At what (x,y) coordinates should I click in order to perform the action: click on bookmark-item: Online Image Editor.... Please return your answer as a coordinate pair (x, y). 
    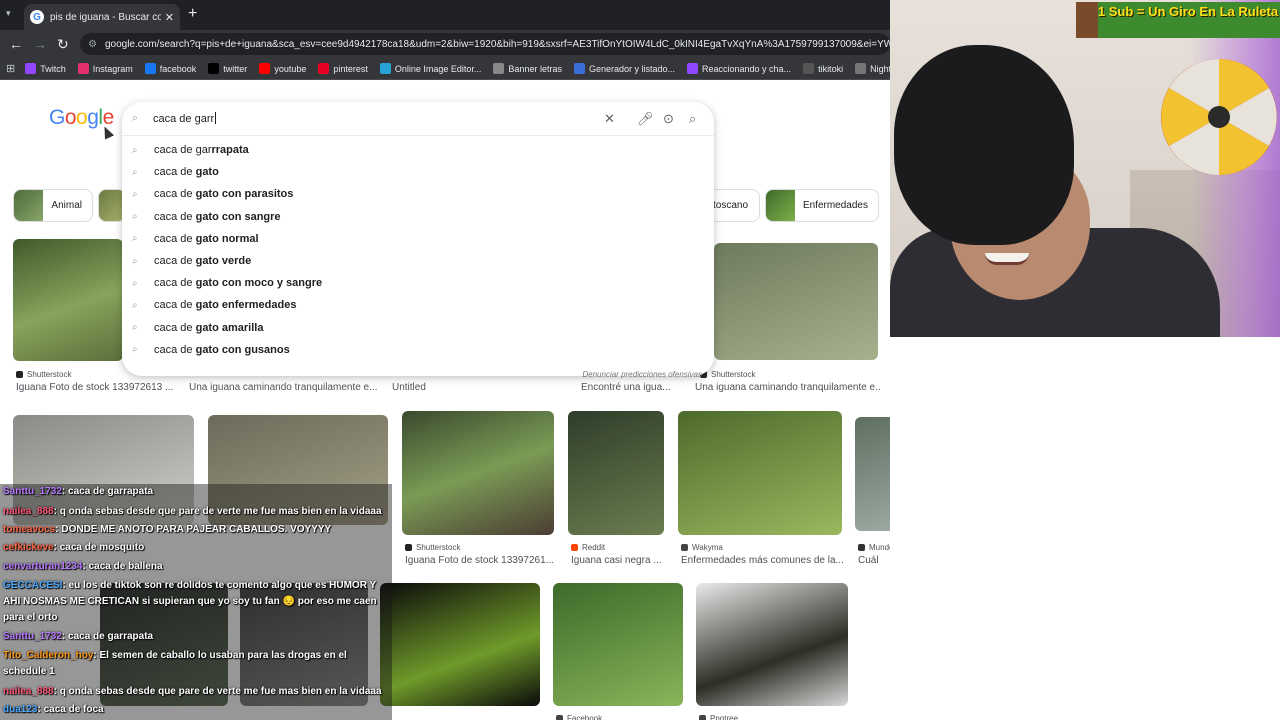
    Looking at the image, I should click on (430, 68).